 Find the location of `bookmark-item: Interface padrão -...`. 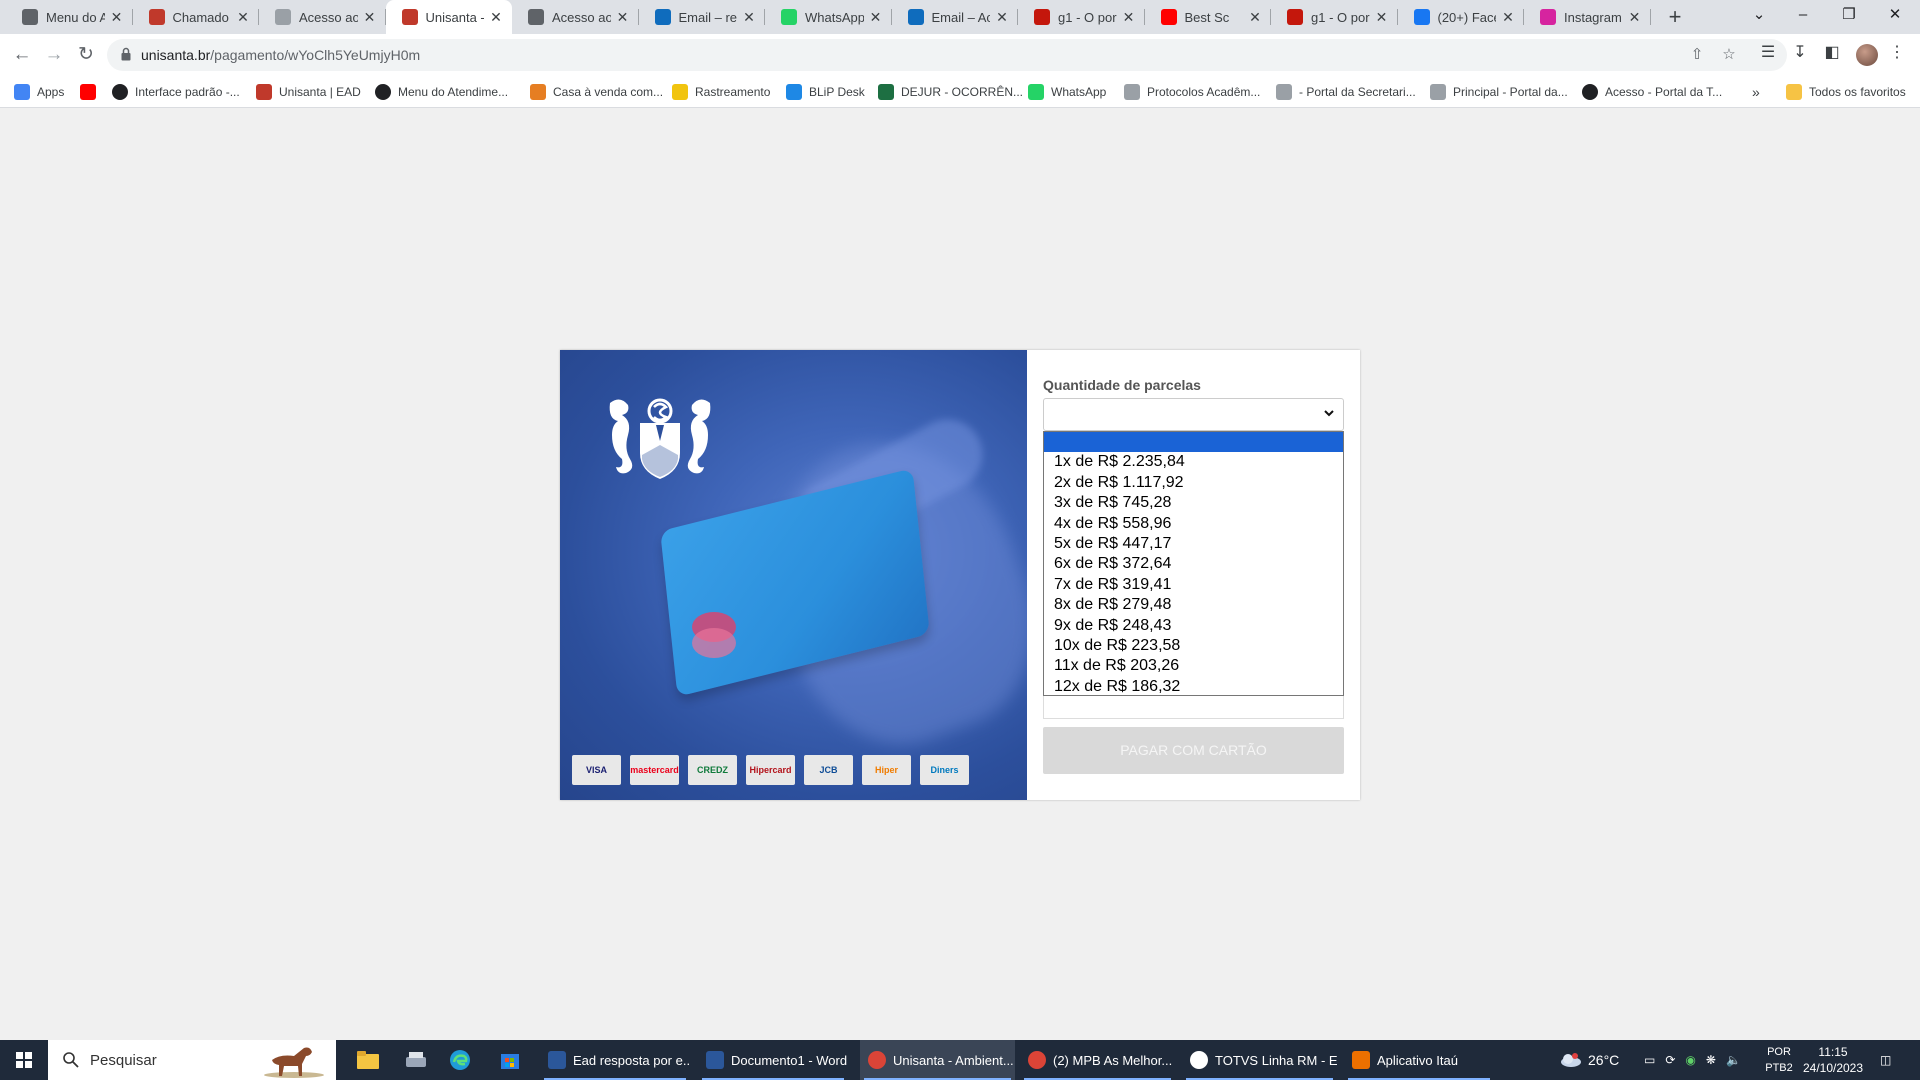

bookmark-item: Interface padrão -... is located at coordinates (176, 92).